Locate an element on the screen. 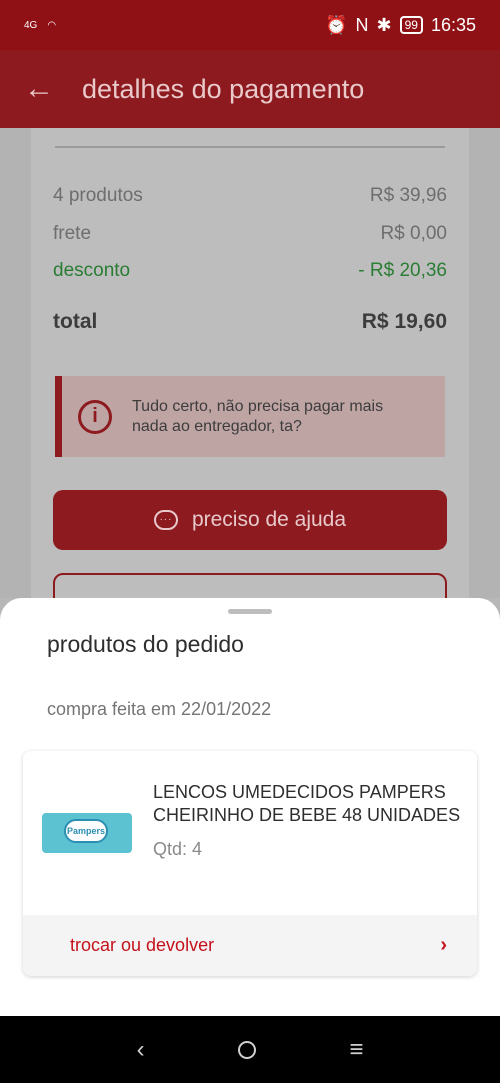 The height and width of the screenshot is (1083, 500). help-button-label: preciso de ajuda is located at coordinates (269, 519).